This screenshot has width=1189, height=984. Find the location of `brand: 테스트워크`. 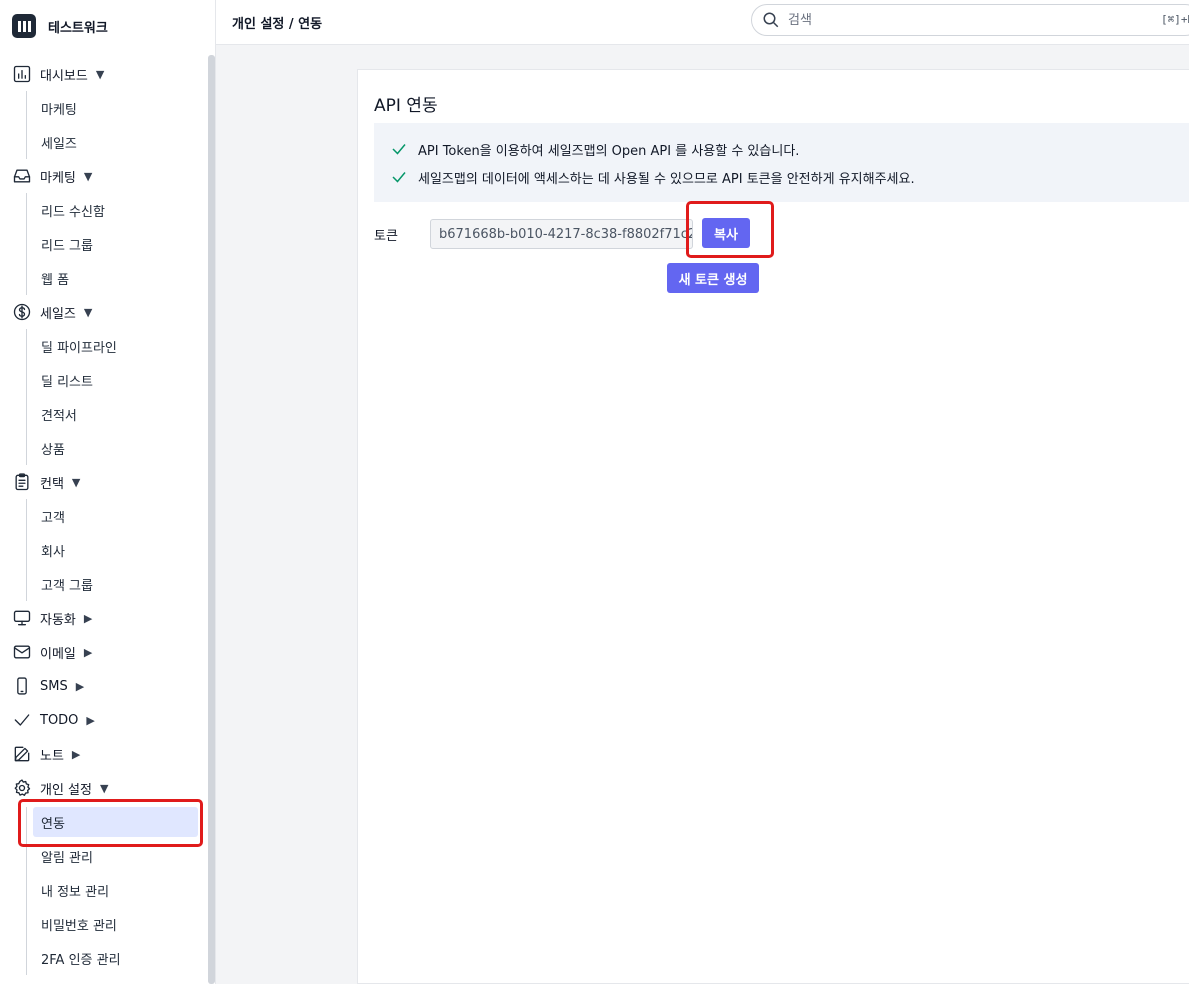

brand: 테스트워크 is located at coordinates (107, 26).